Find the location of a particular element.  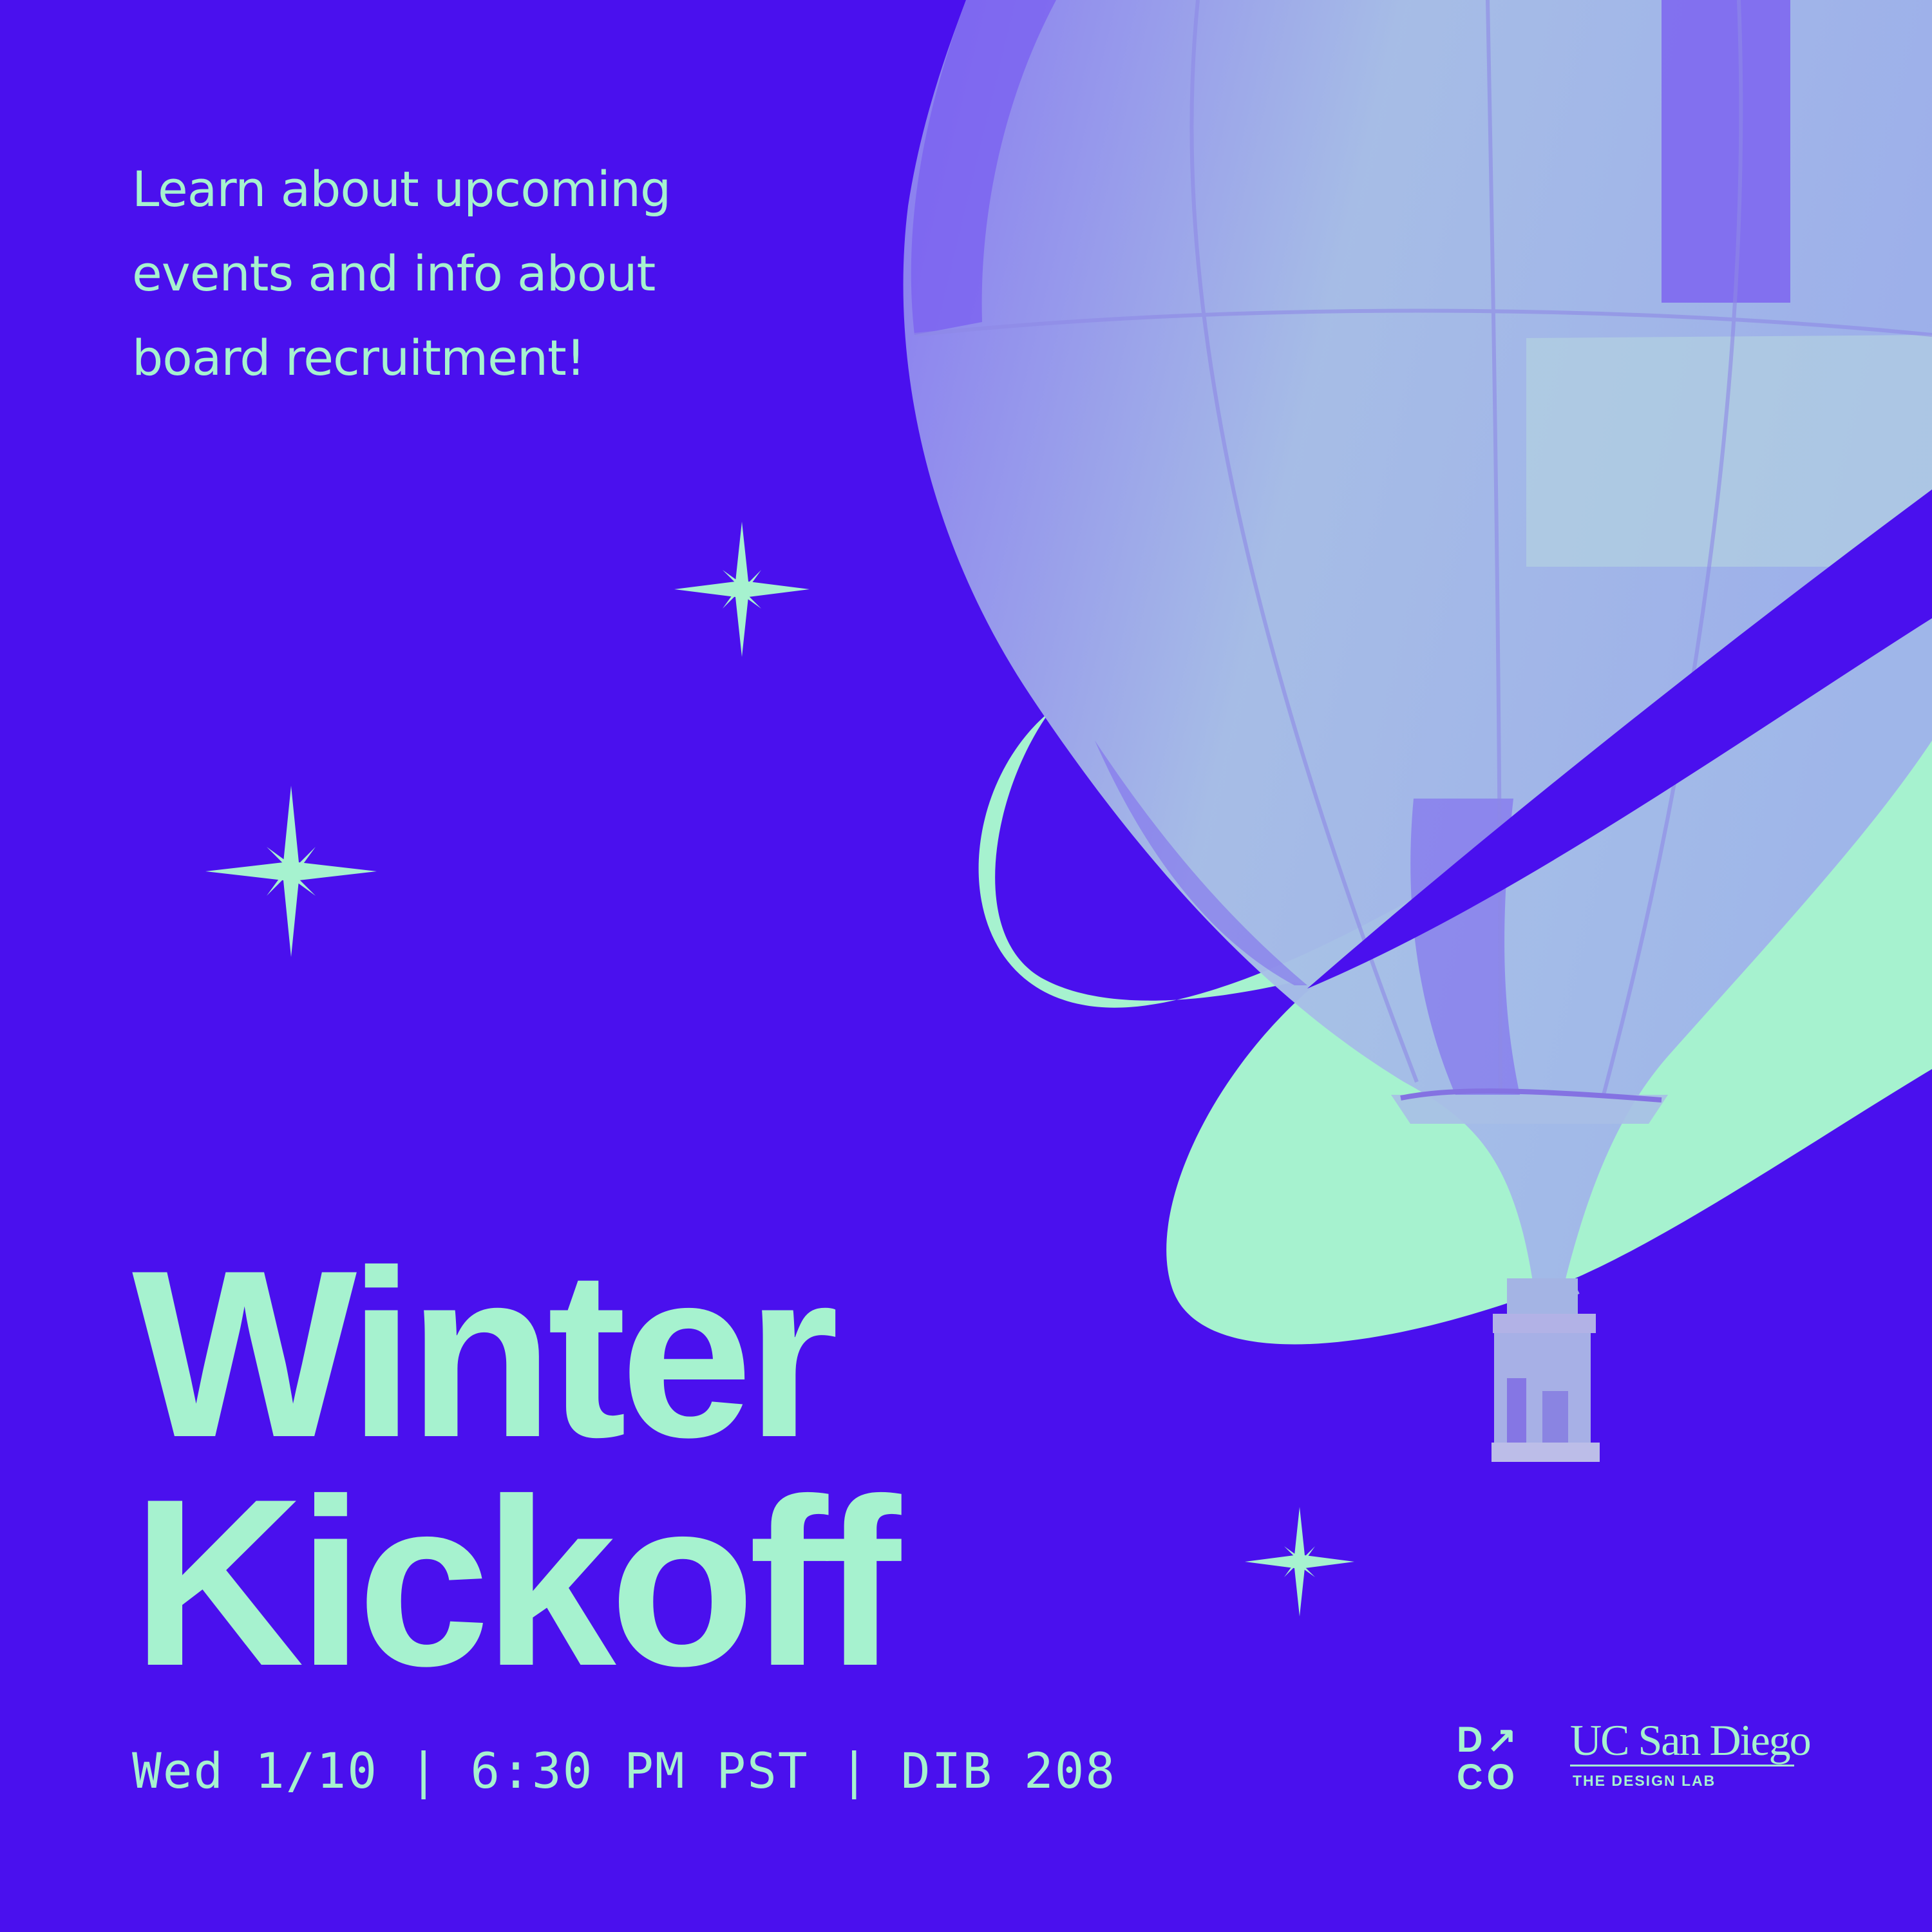

description-line: Learn about upcoming is located at coordinates (401, 189).